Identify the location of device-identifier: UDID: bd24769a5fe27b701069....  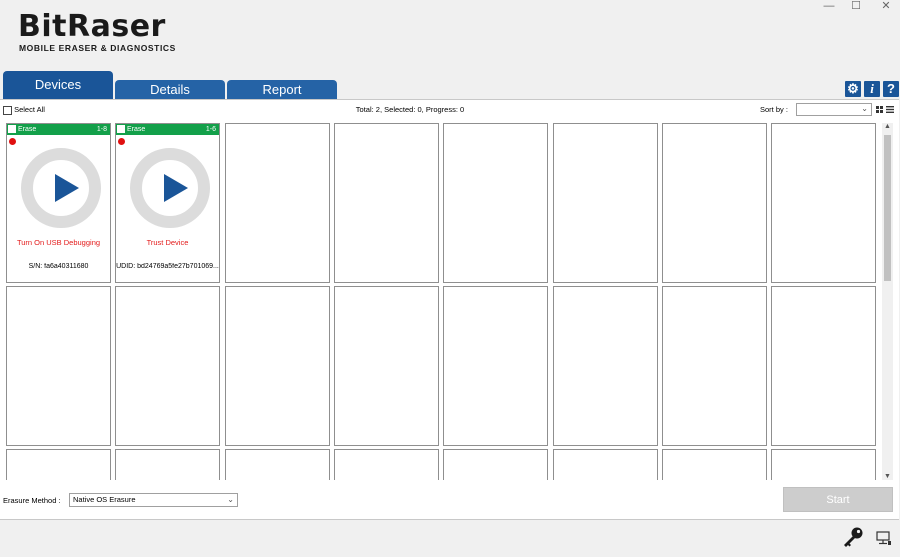
(167, 266).